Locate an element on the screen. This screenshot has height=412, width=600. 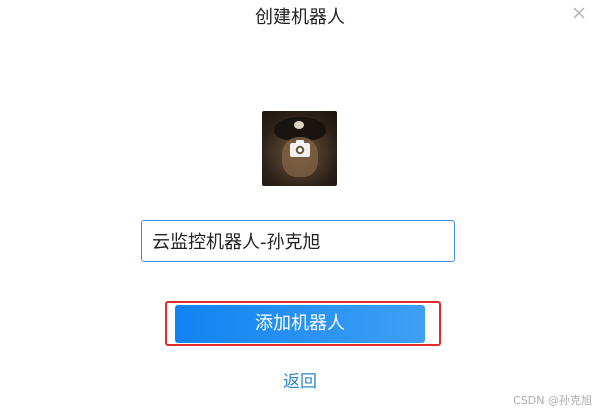
dialog-title: 创建机器人 is located at coordinates (300, 17).